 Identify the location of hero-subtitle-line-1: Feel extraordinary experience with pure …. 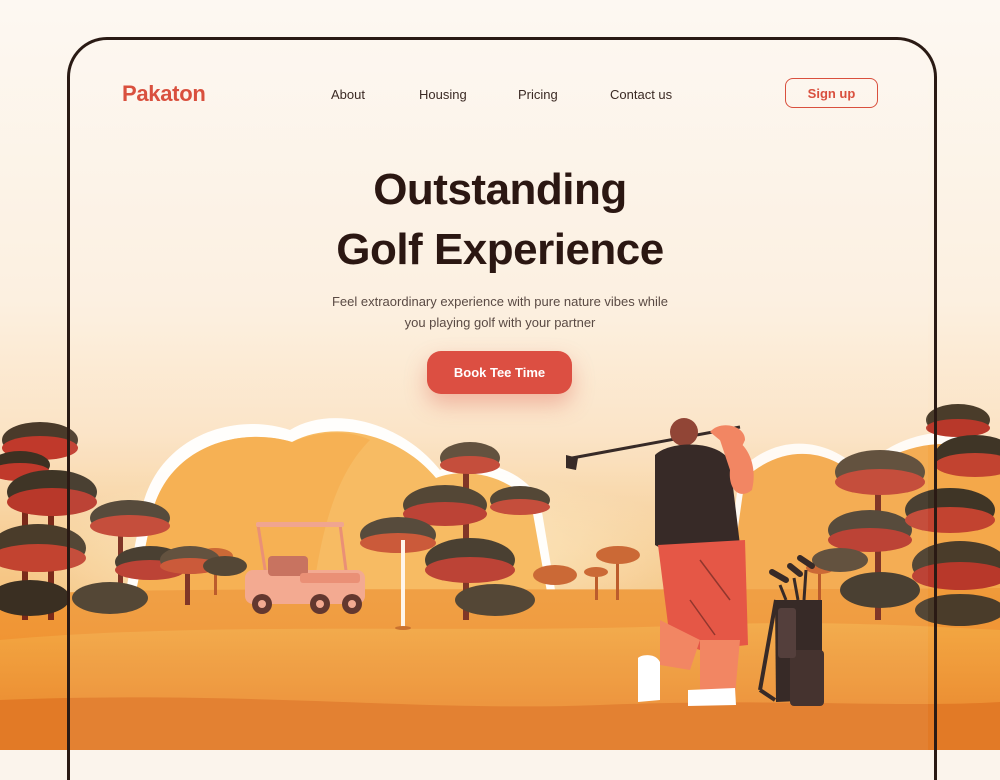
(499, 301).